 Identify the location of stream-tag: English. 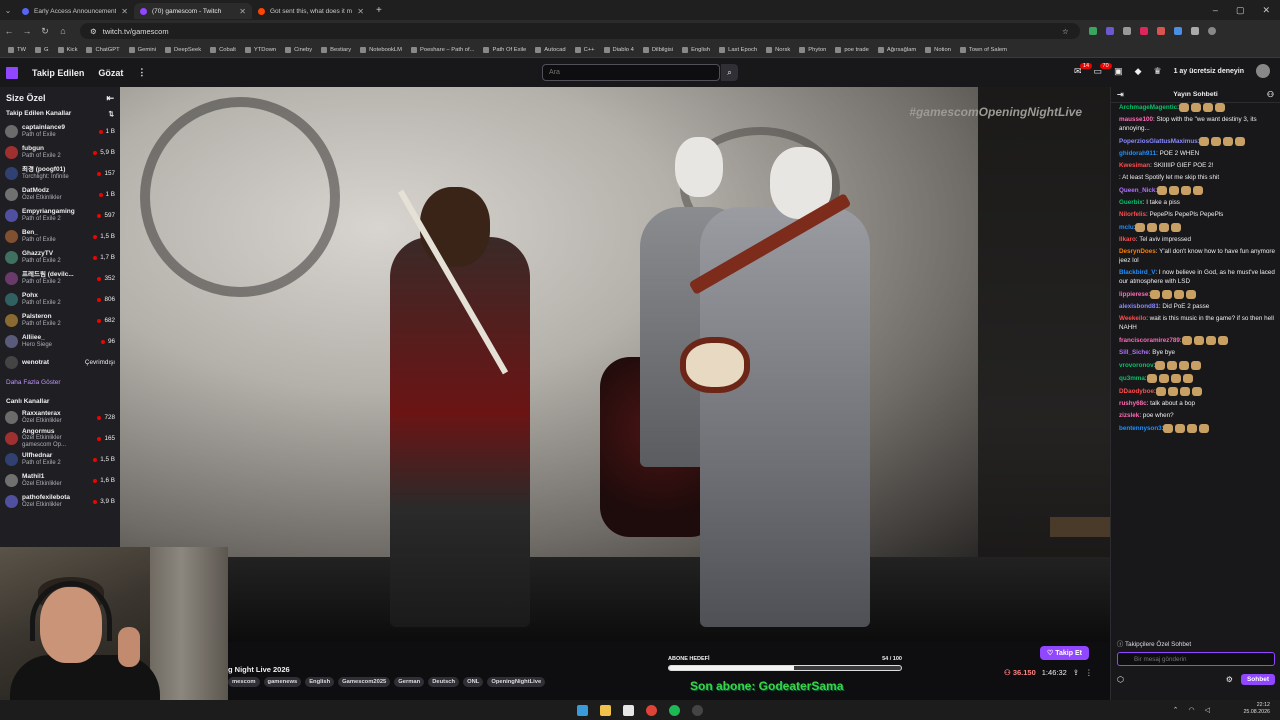
(320, 682).